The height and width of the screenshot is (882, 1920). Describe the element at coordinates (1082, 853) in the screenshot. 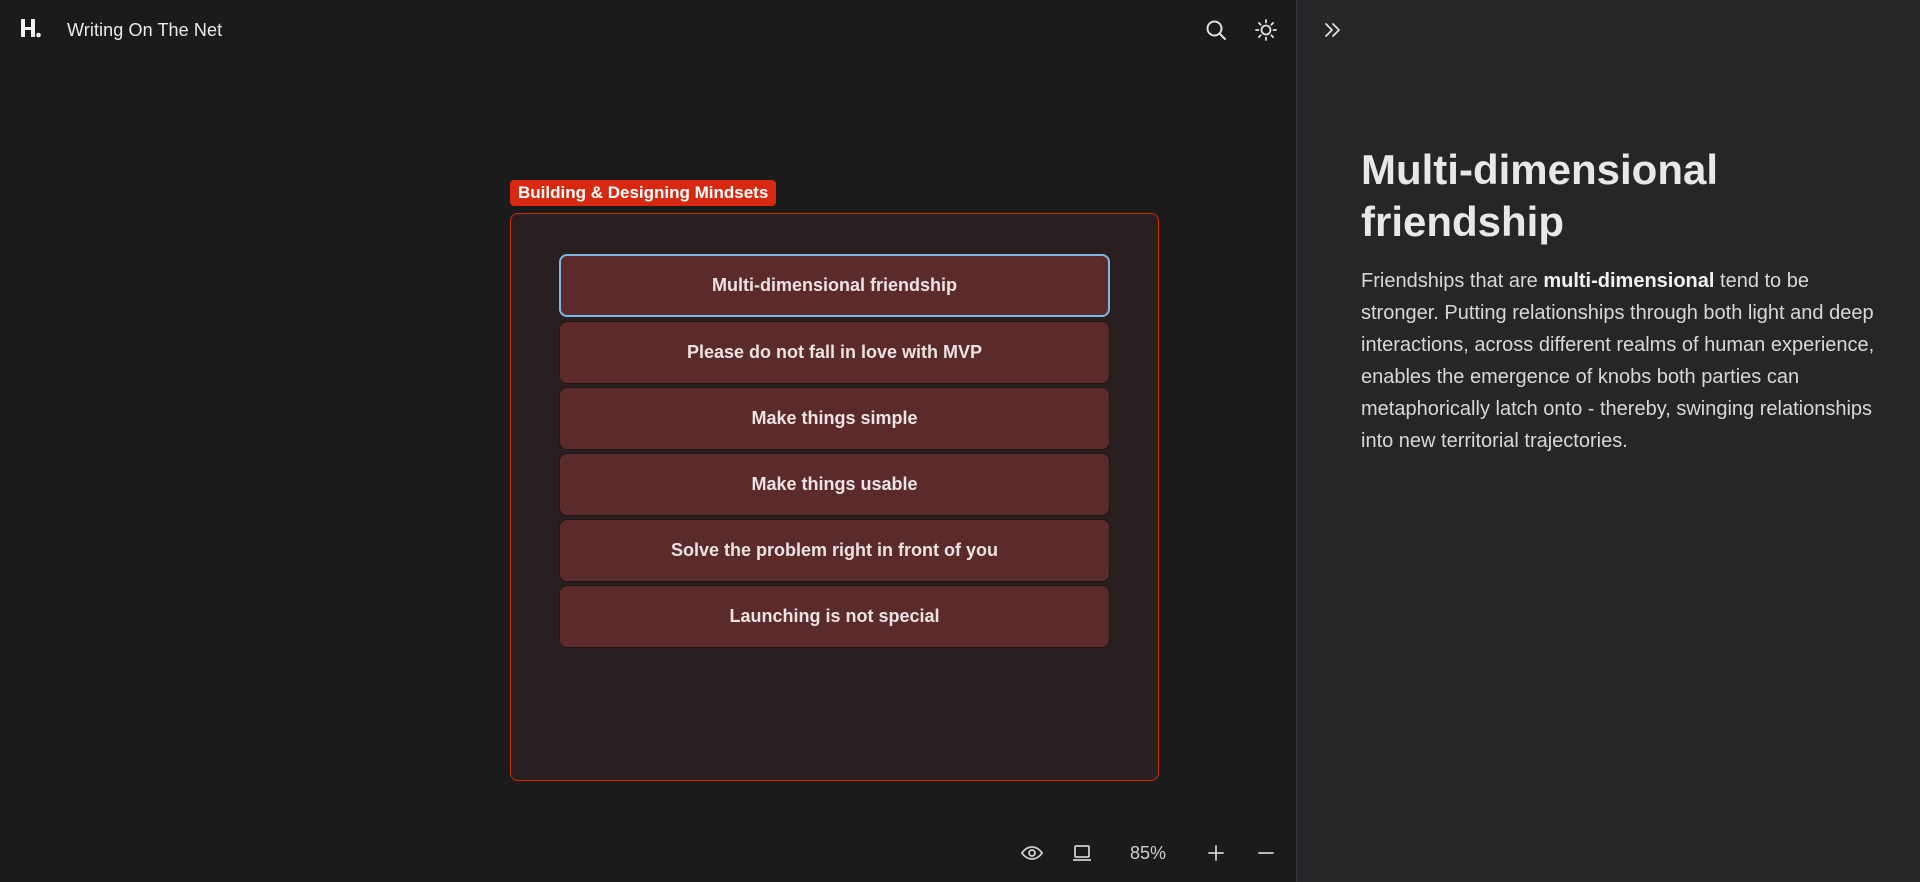

I see `laptop-icon` at that location.